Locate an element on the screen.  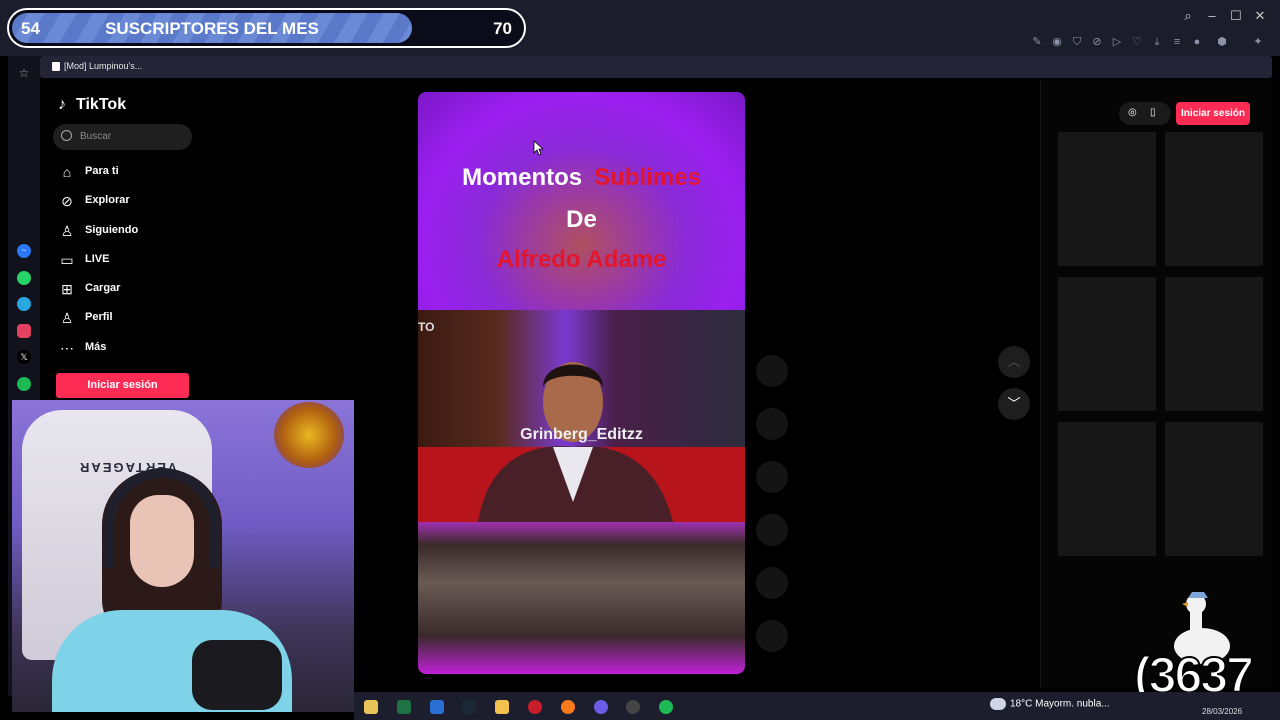
cloud-icon is located at coordinates (998, 704).